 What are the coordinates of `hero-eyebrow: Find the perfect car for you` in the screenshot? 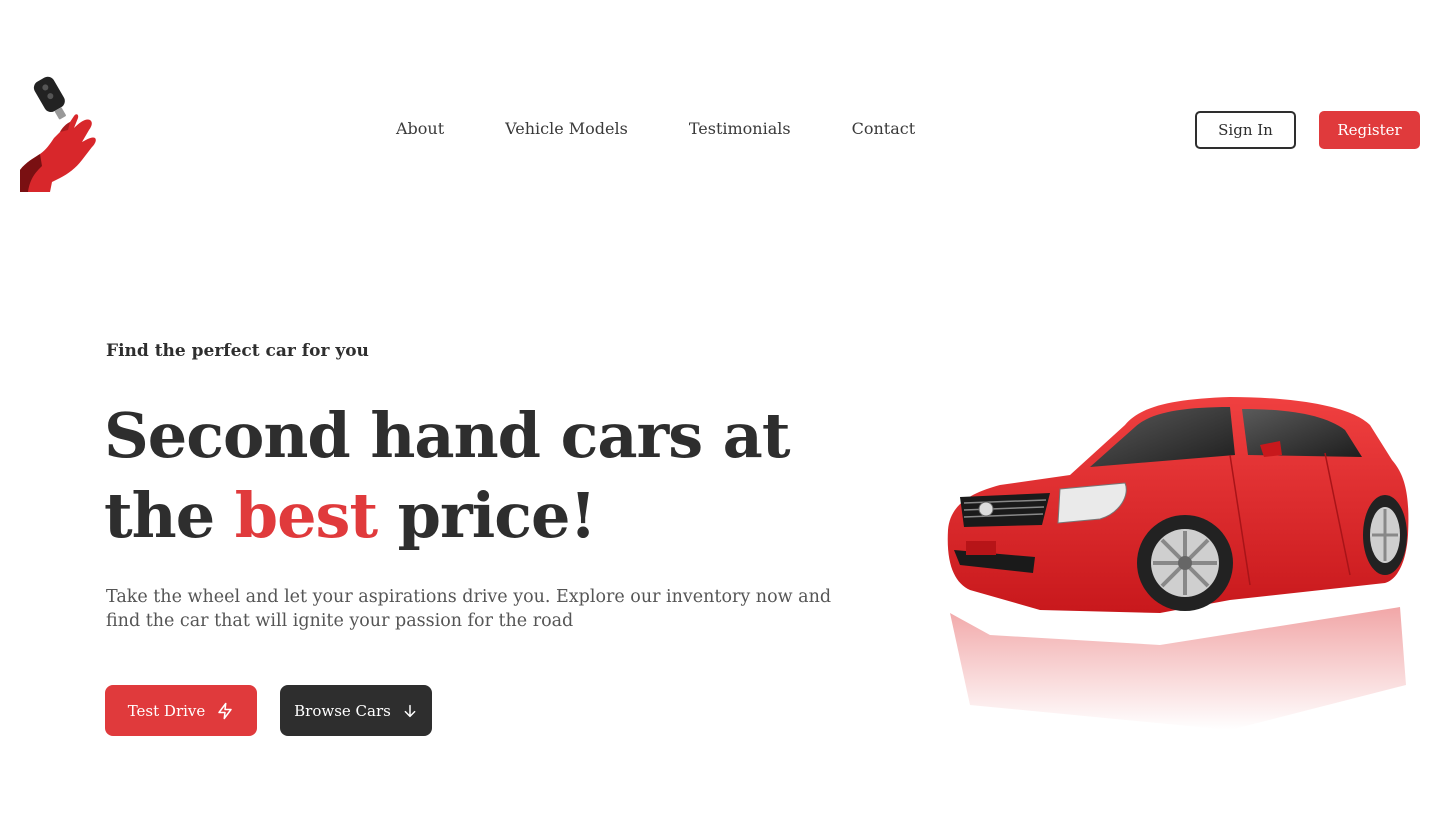 It's located at (237, 351).